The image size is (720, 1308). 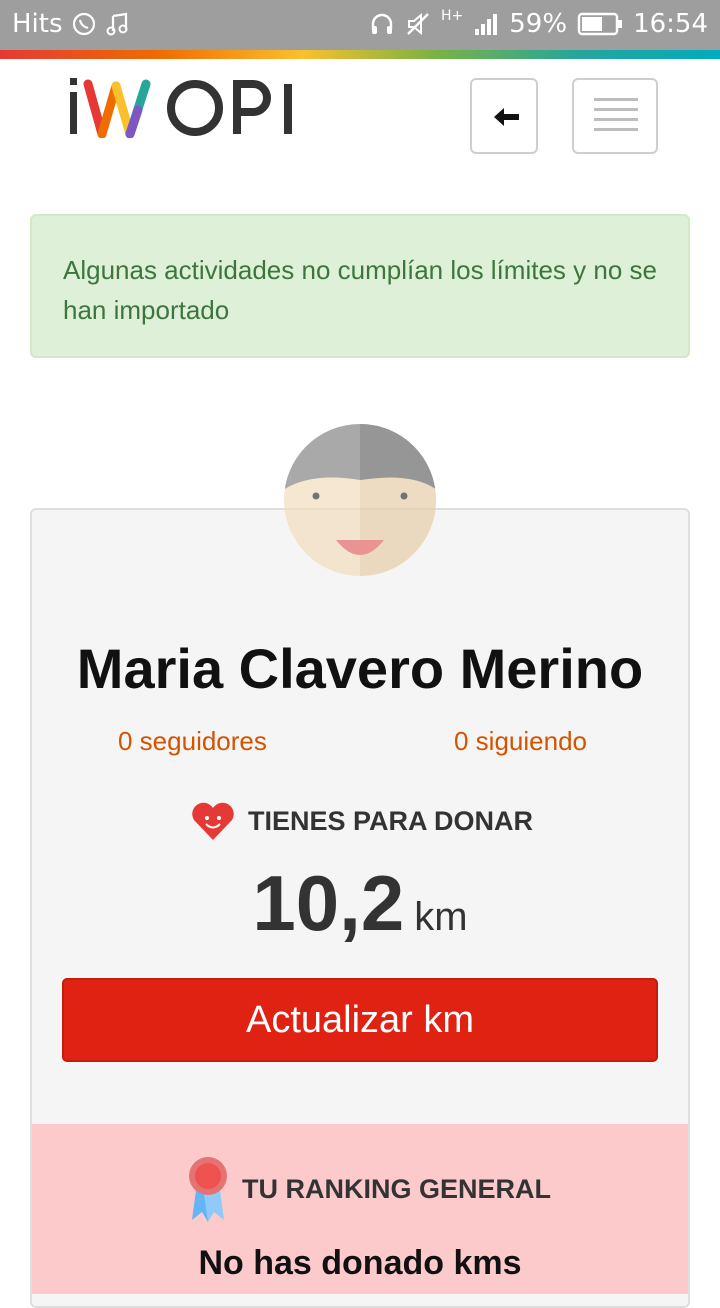 I want to click on donate-label: TIENES PARA DONAR, so click(x=391, y=820).